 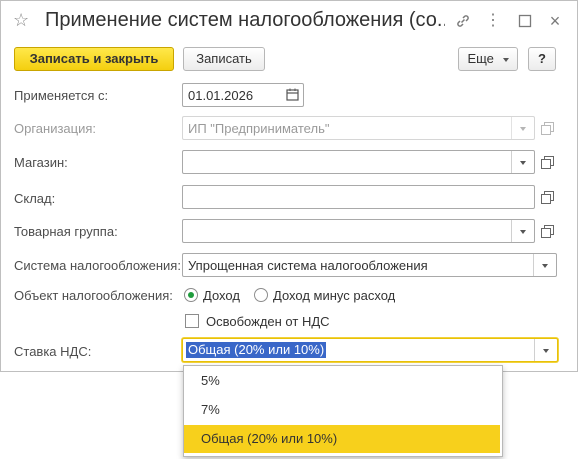 I want to click on applies-from-field: 01.01.2026, so click(x=243, y=95).